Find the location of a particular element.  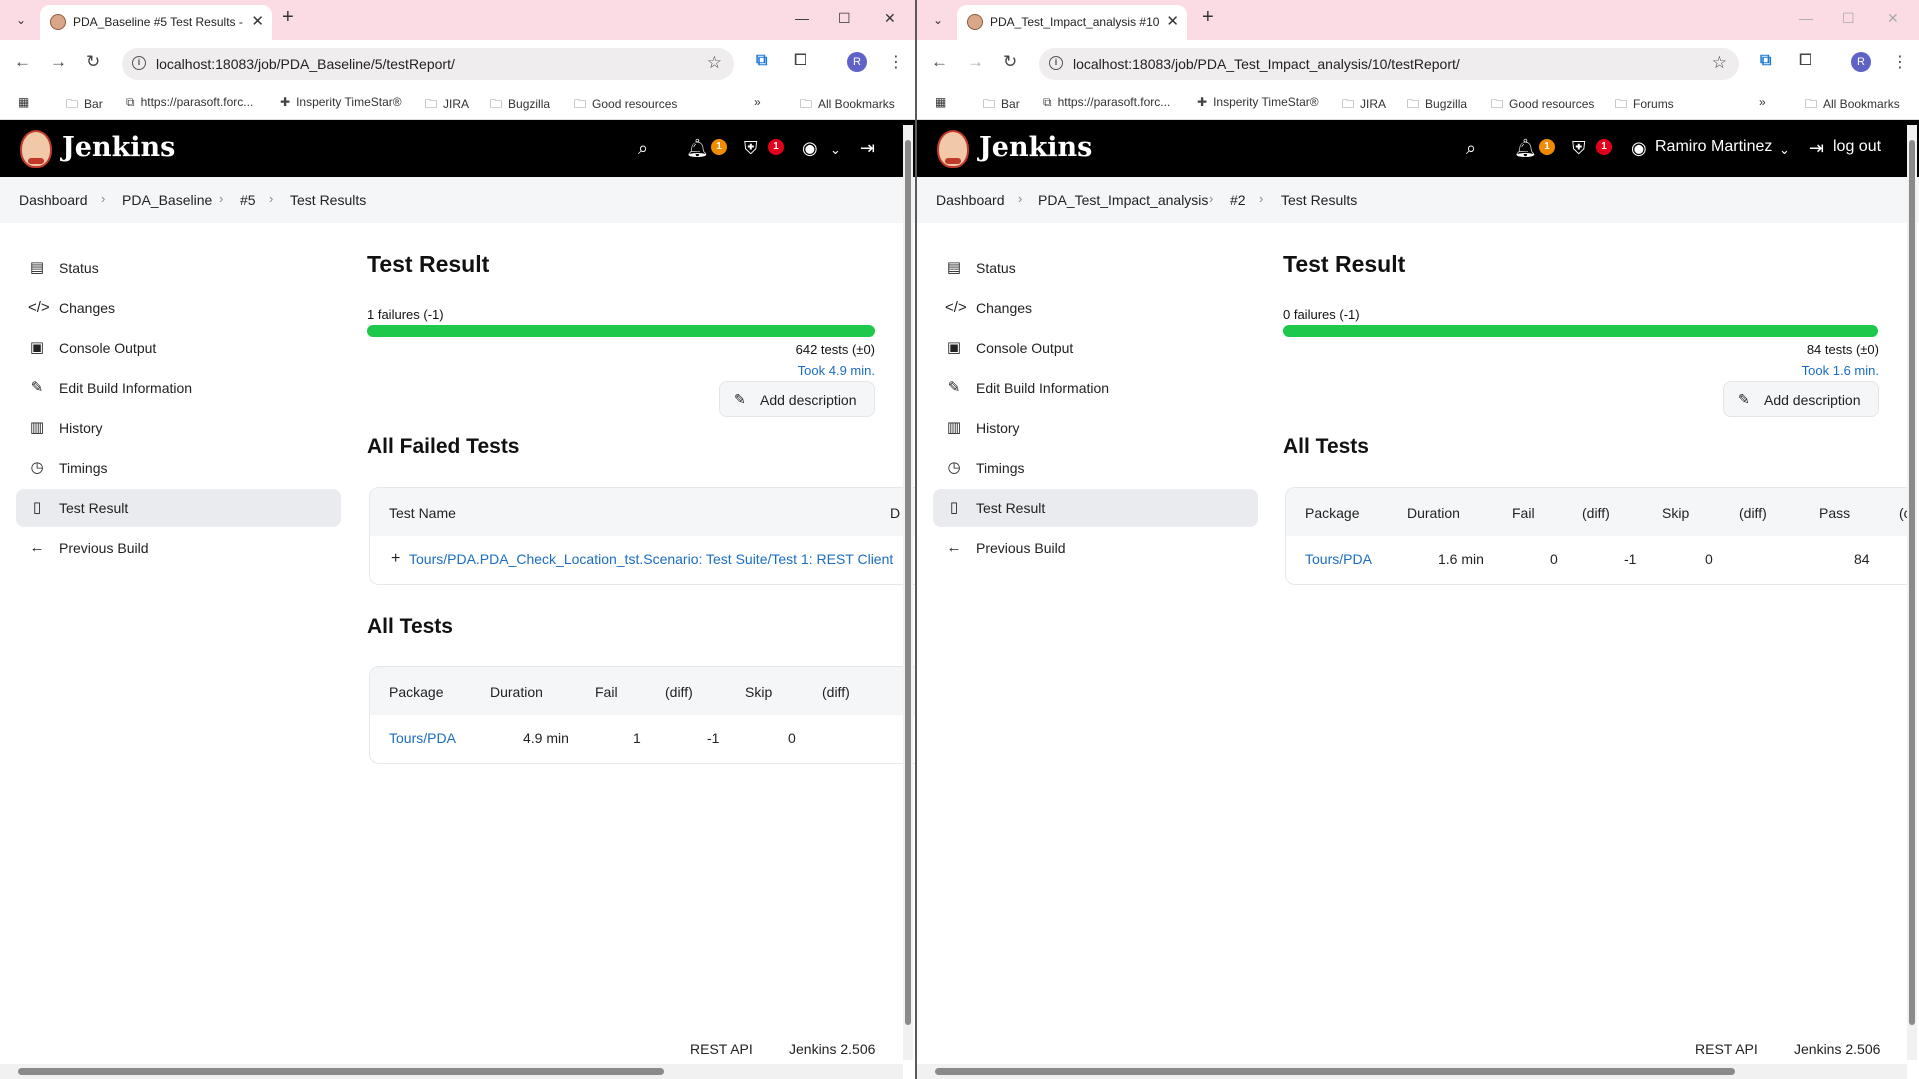

sidebar-item-history: ▥ History is located at coordinates (178, 428).